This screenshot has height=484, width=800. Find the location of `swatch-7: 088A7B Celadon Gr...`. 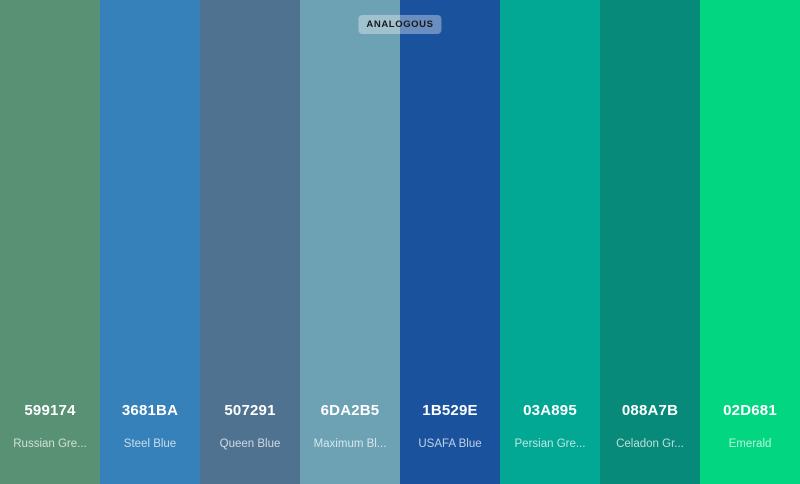

swatch-7: 088A7B Celadon Gr... is located at coordinates (650, 242).